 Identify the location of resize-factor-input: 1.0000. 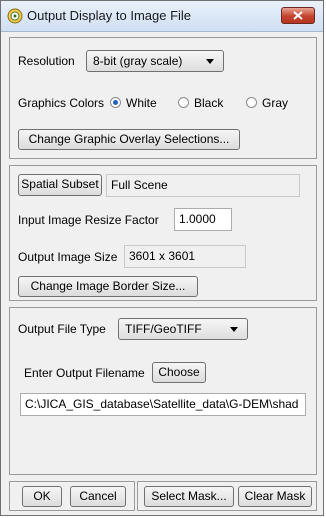
(203, 219).